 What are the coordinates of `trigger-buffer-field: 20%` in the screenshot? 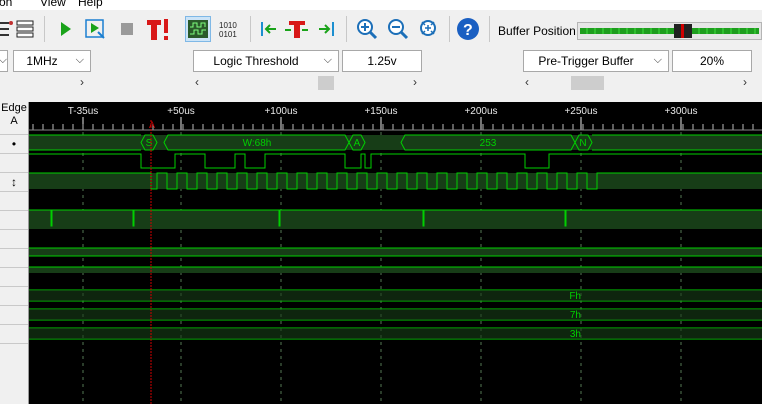 It's located at (712, 61).